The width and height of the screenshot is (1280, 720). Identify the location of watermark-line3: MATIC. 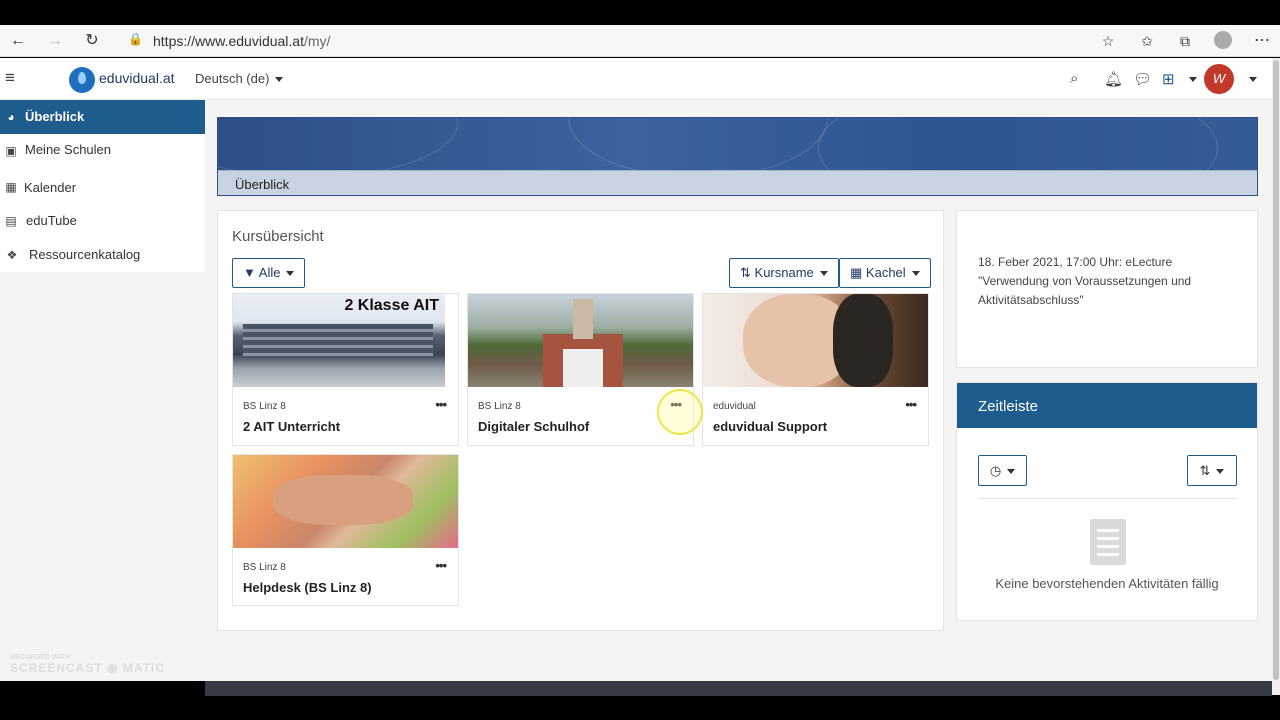
(143, 668).